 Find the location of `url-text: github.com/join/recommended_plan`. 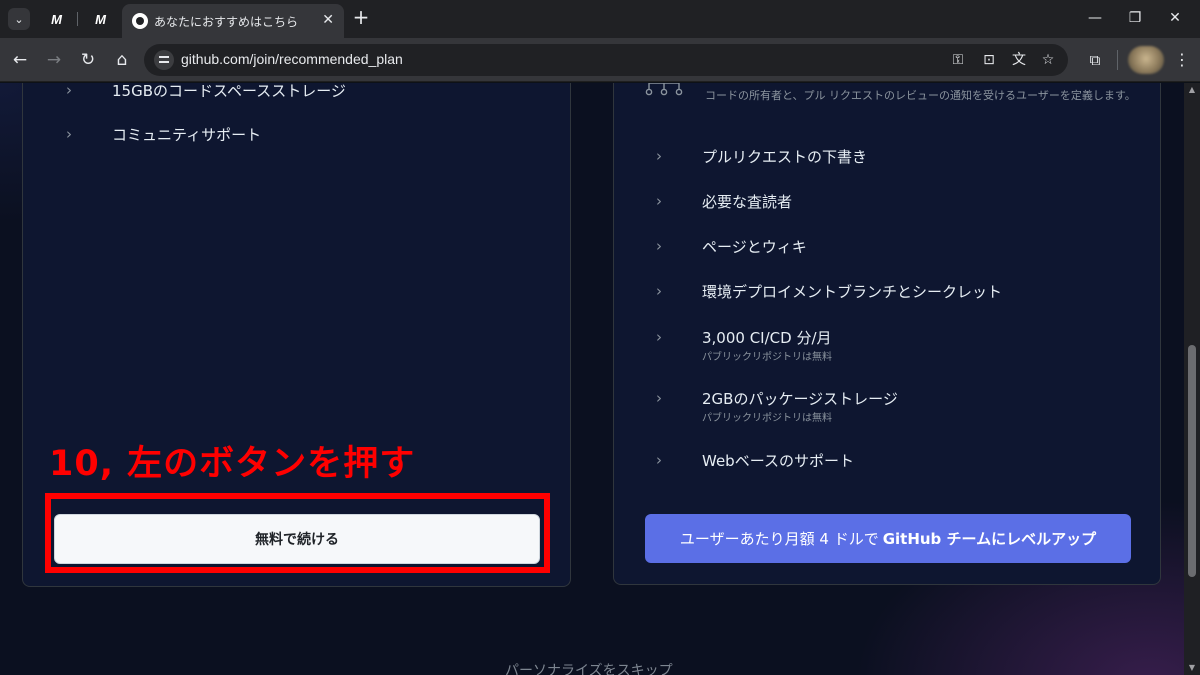

url-text: github.com/join/recommended_plan is located at coordinates (292, 59).